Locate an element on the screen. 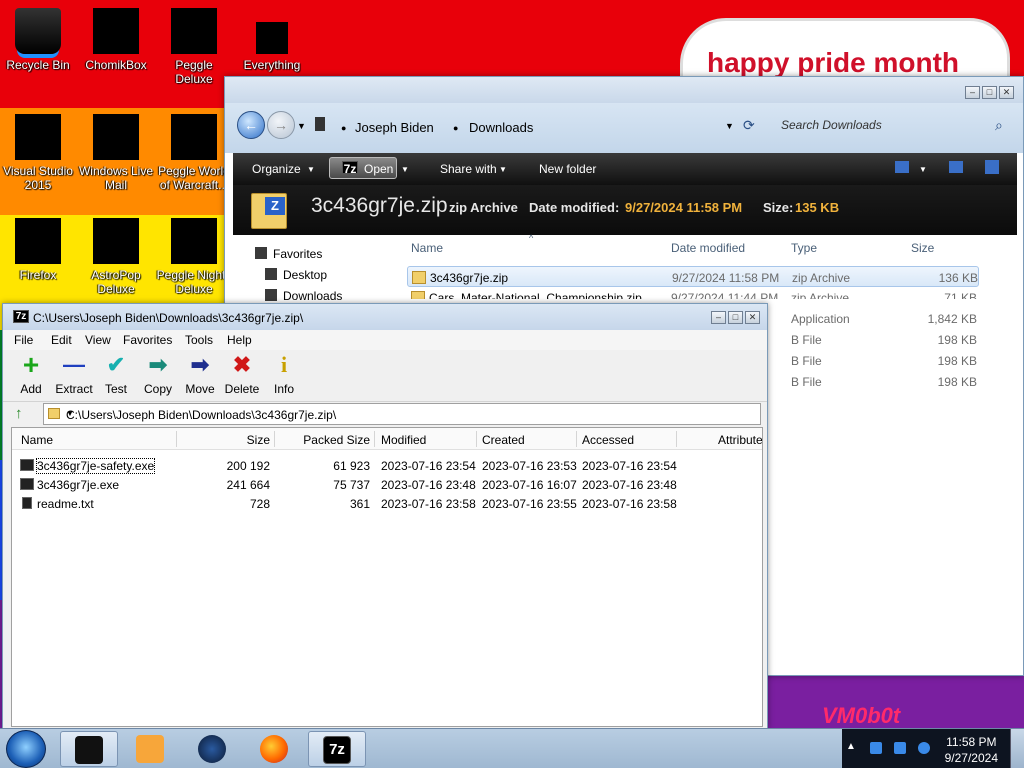 This screenshot has width=1024, height=768. folder-up-icon: ↑ is located at coordinates (19, 413).